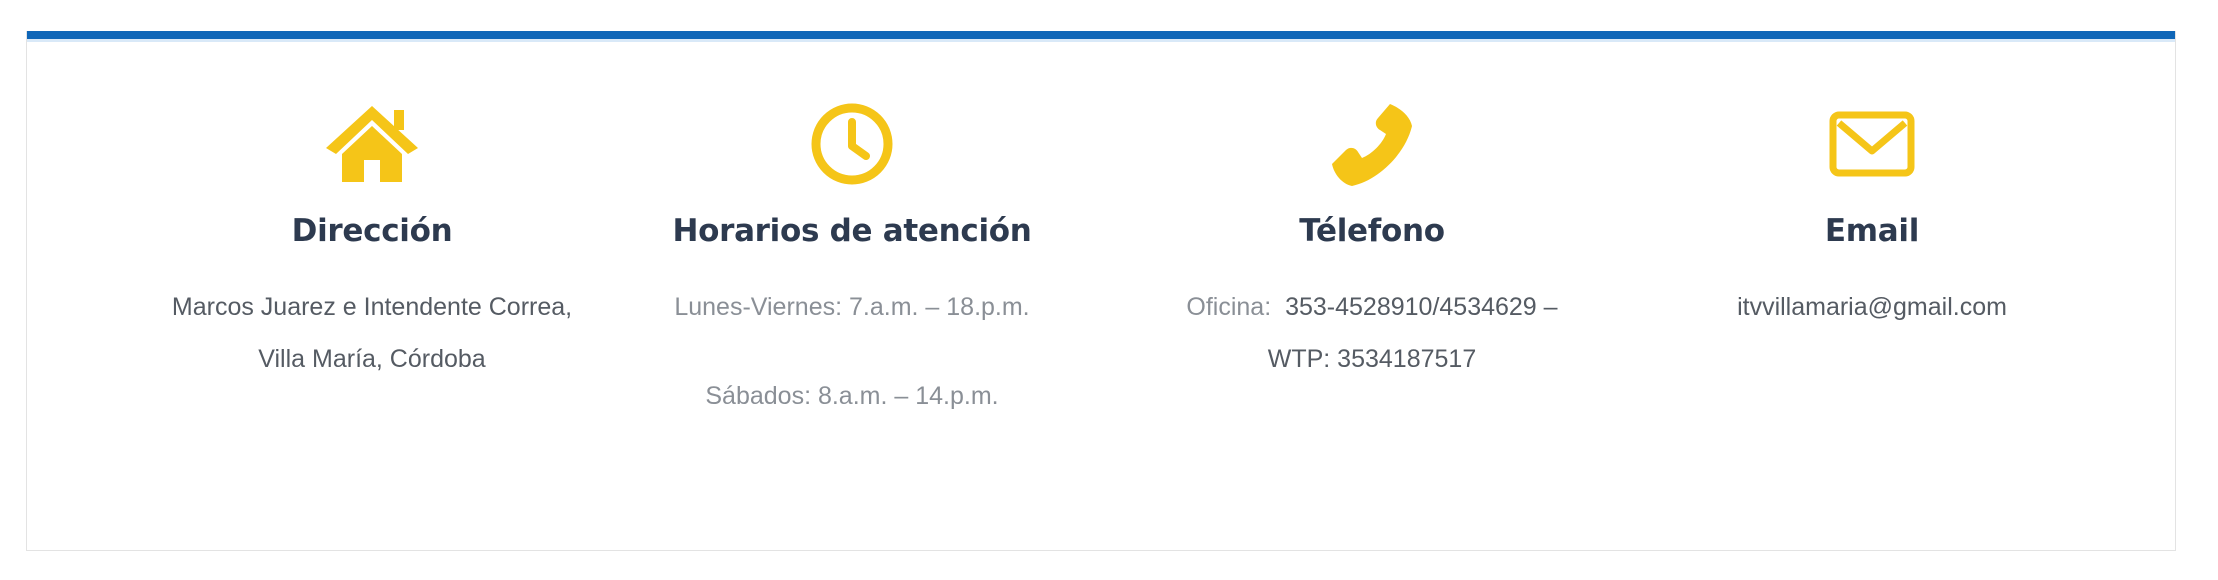 The width and height of the screenshot is (2218, 580). Describe the element at coordinates (1229, 307) in the screenshot. I see `phone-office-label: Oficina:` at that location.